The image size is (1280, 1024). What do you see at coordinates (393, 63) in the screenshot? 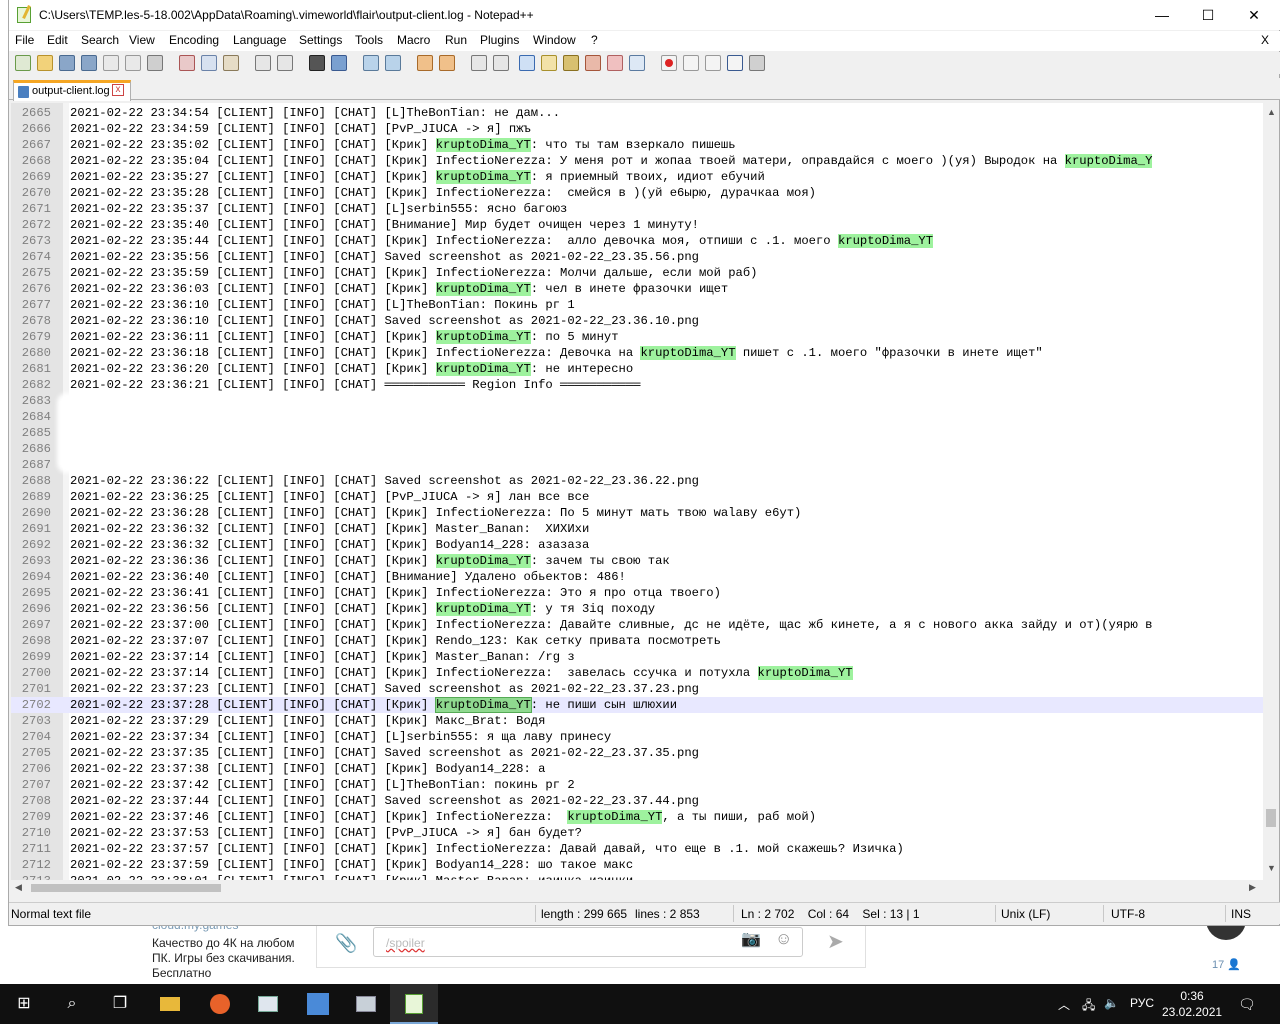
I see `zoom-out-icon` at bounding box center [393, 63].